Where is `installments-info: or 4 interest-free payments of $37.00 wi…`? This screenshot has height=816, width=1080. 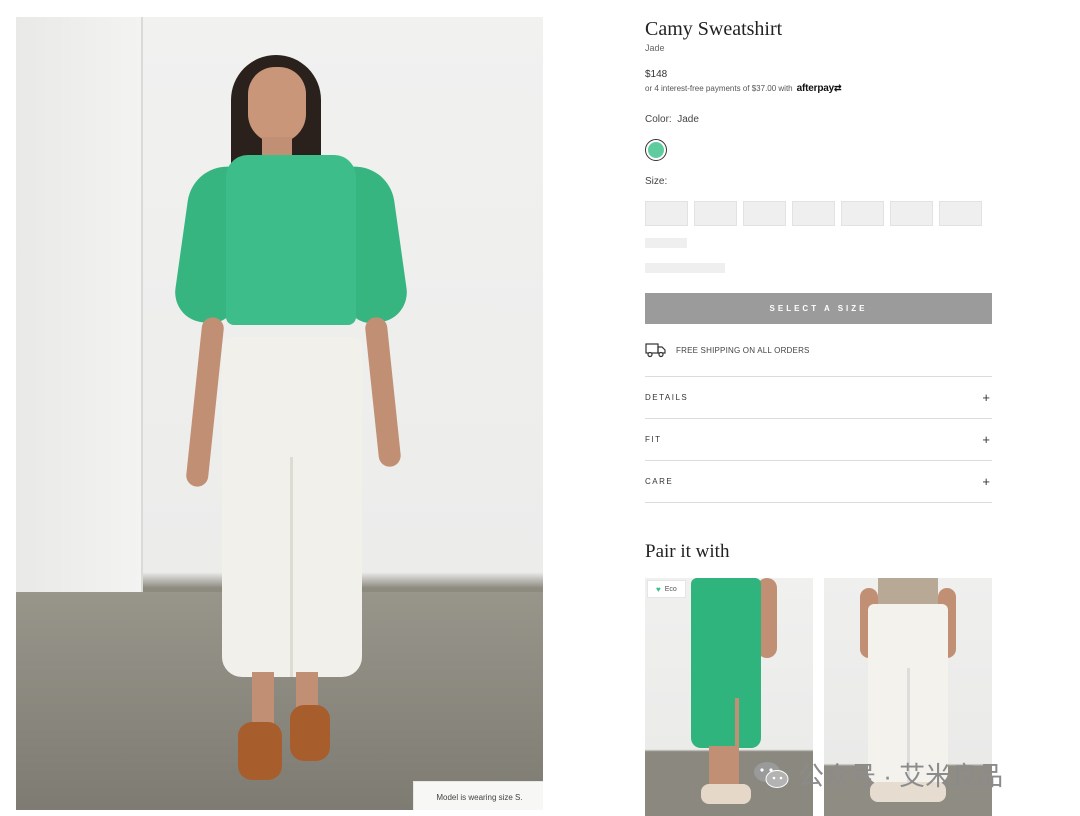
installments-info: or 4 interest-free payments of $37.00 wi… is located at coordinates (743, 88).